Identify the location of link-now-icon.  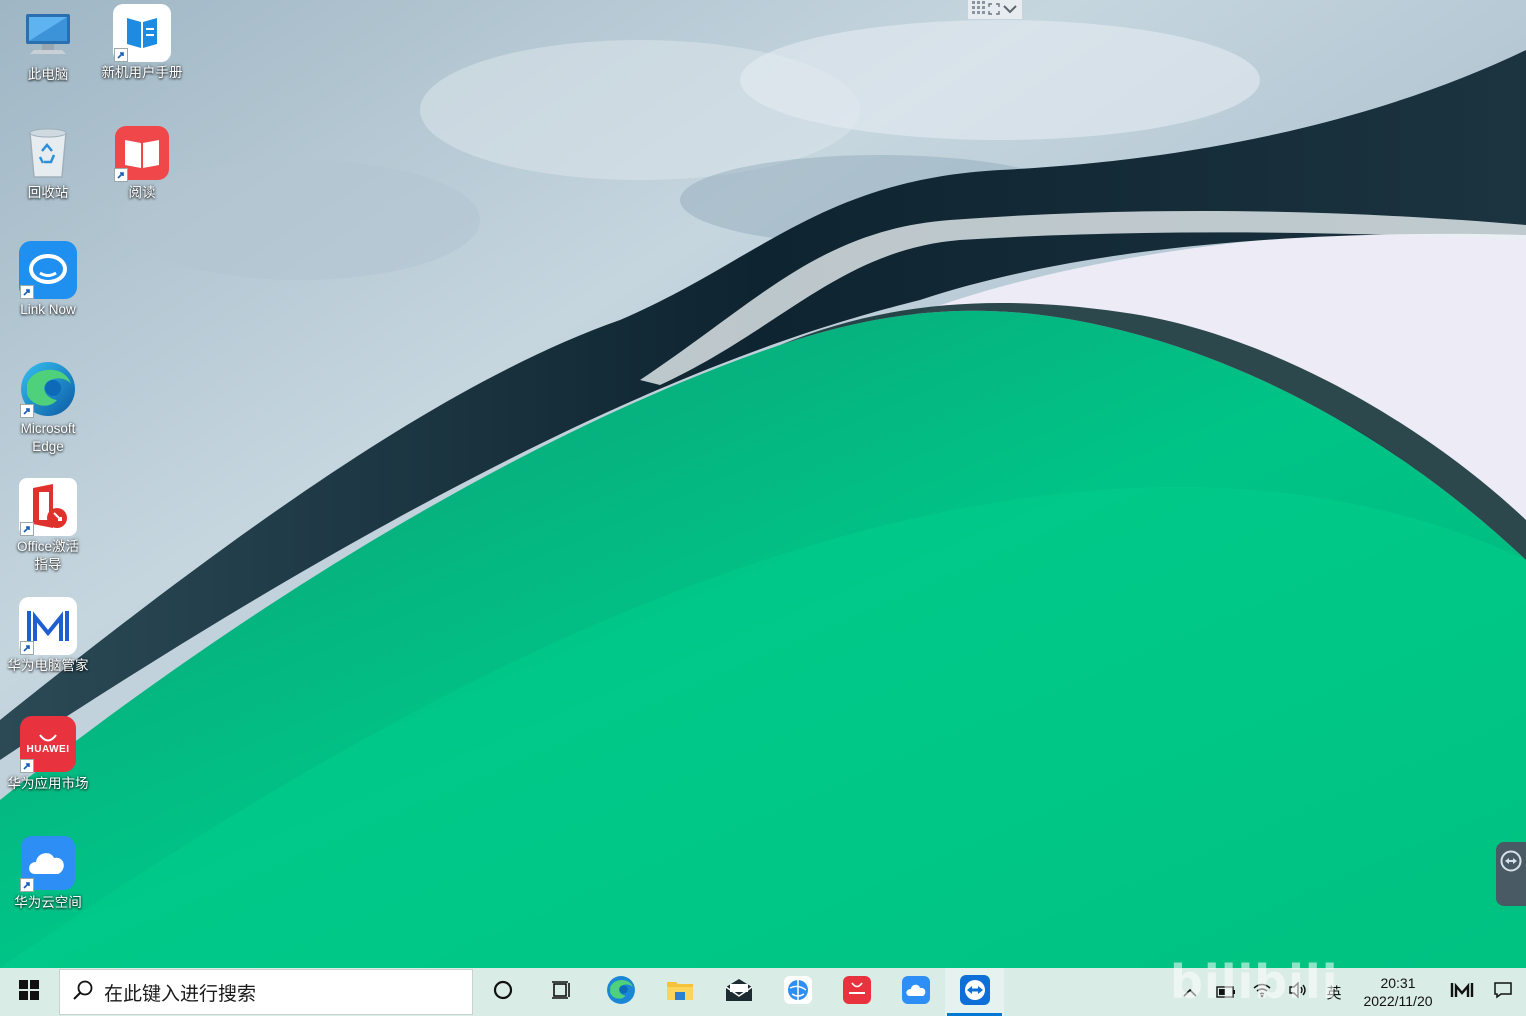
(48, 270).